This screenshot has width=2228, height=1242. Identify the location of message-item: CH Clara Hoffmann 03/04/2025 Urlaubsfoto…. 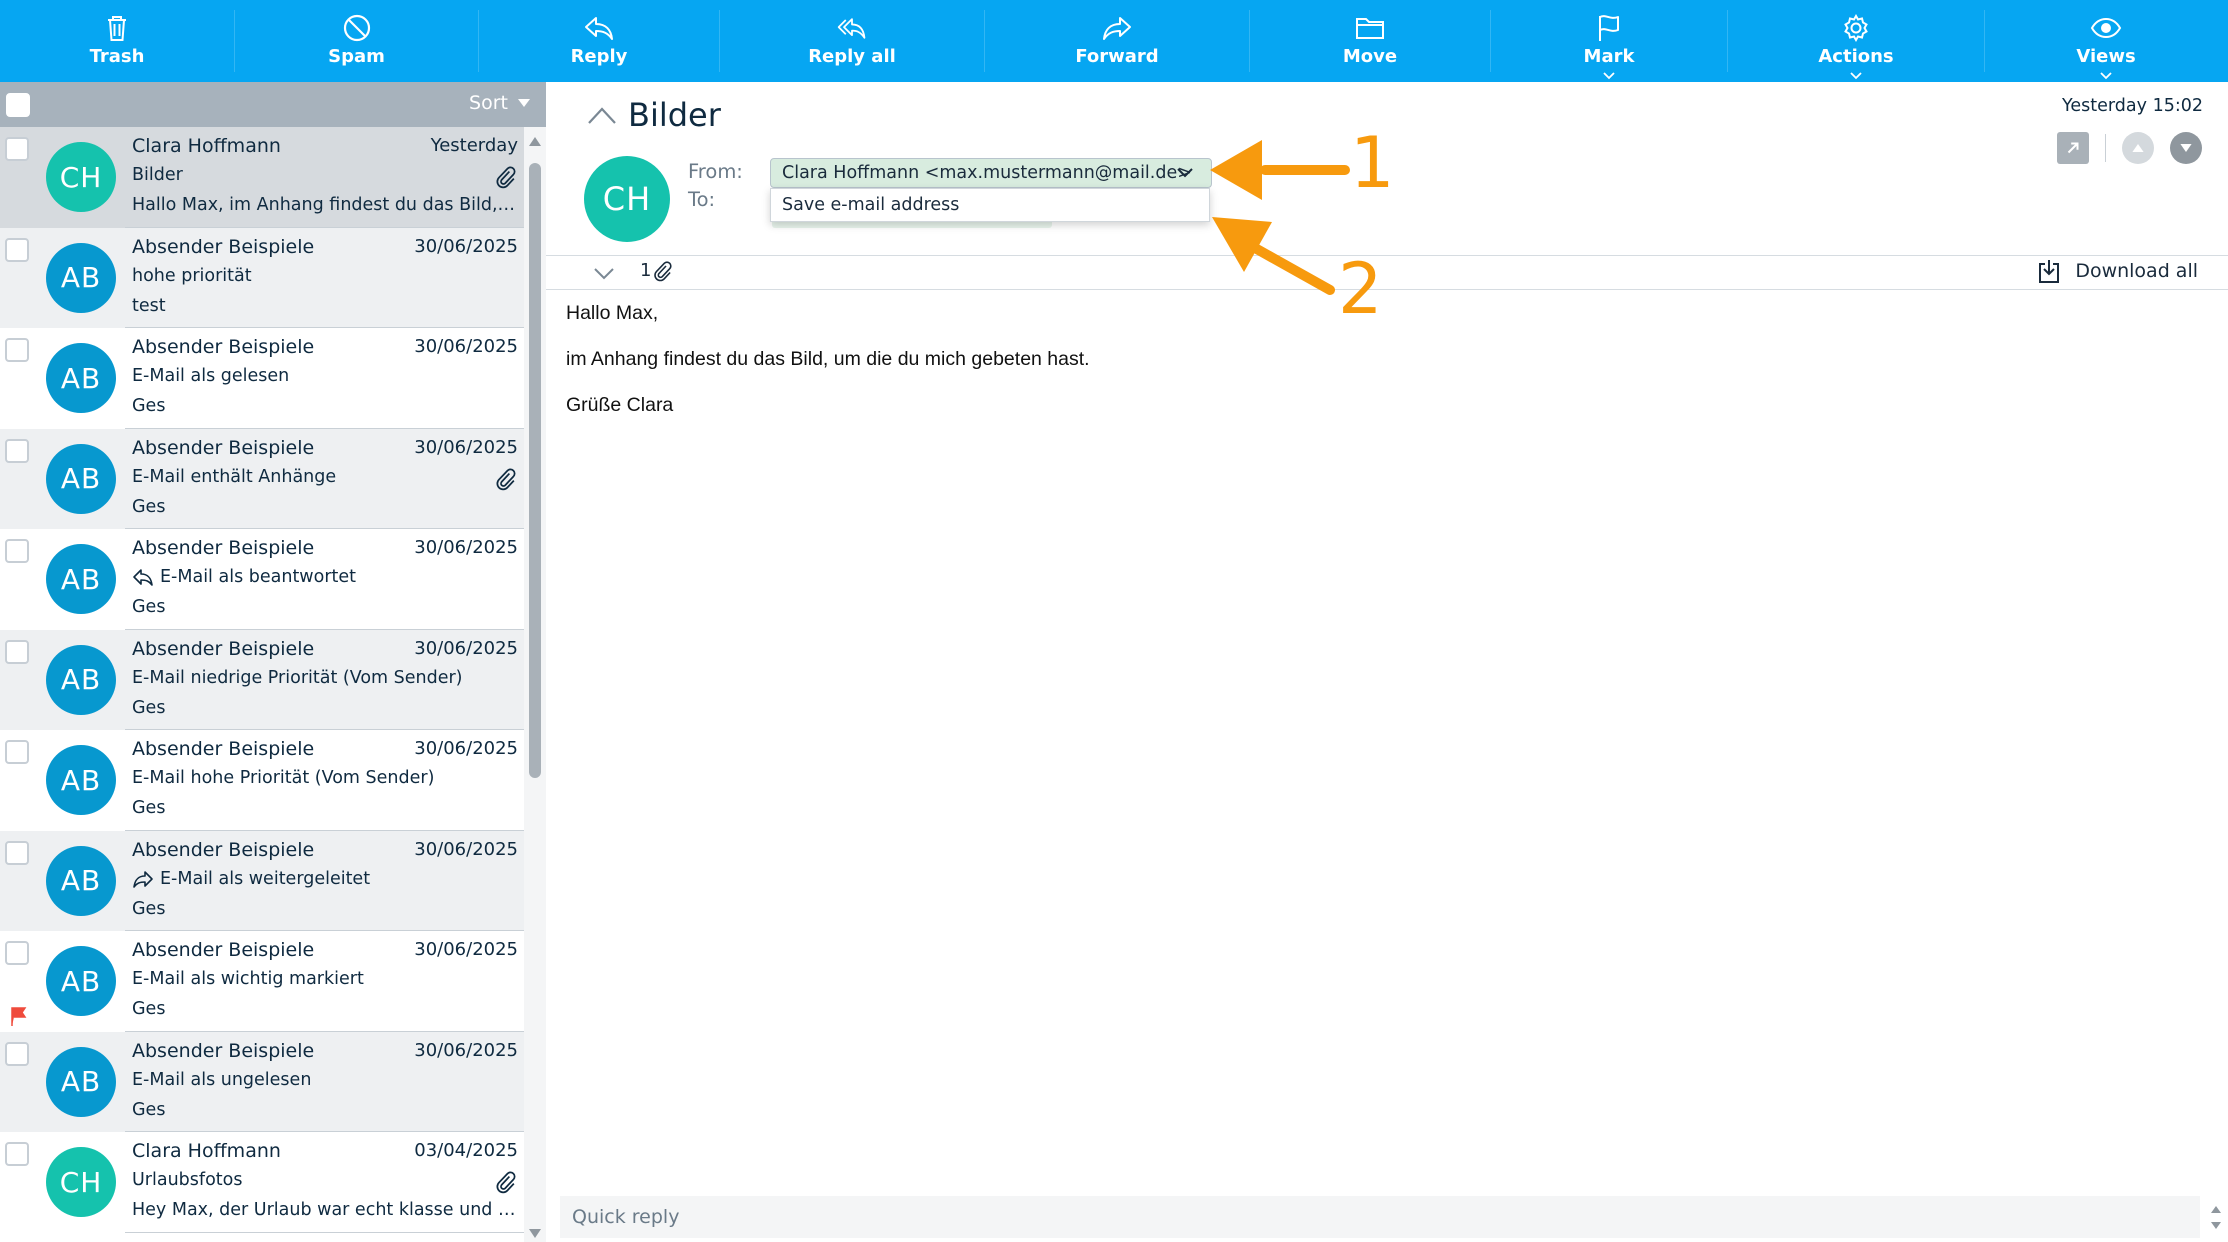
(262, 1182).